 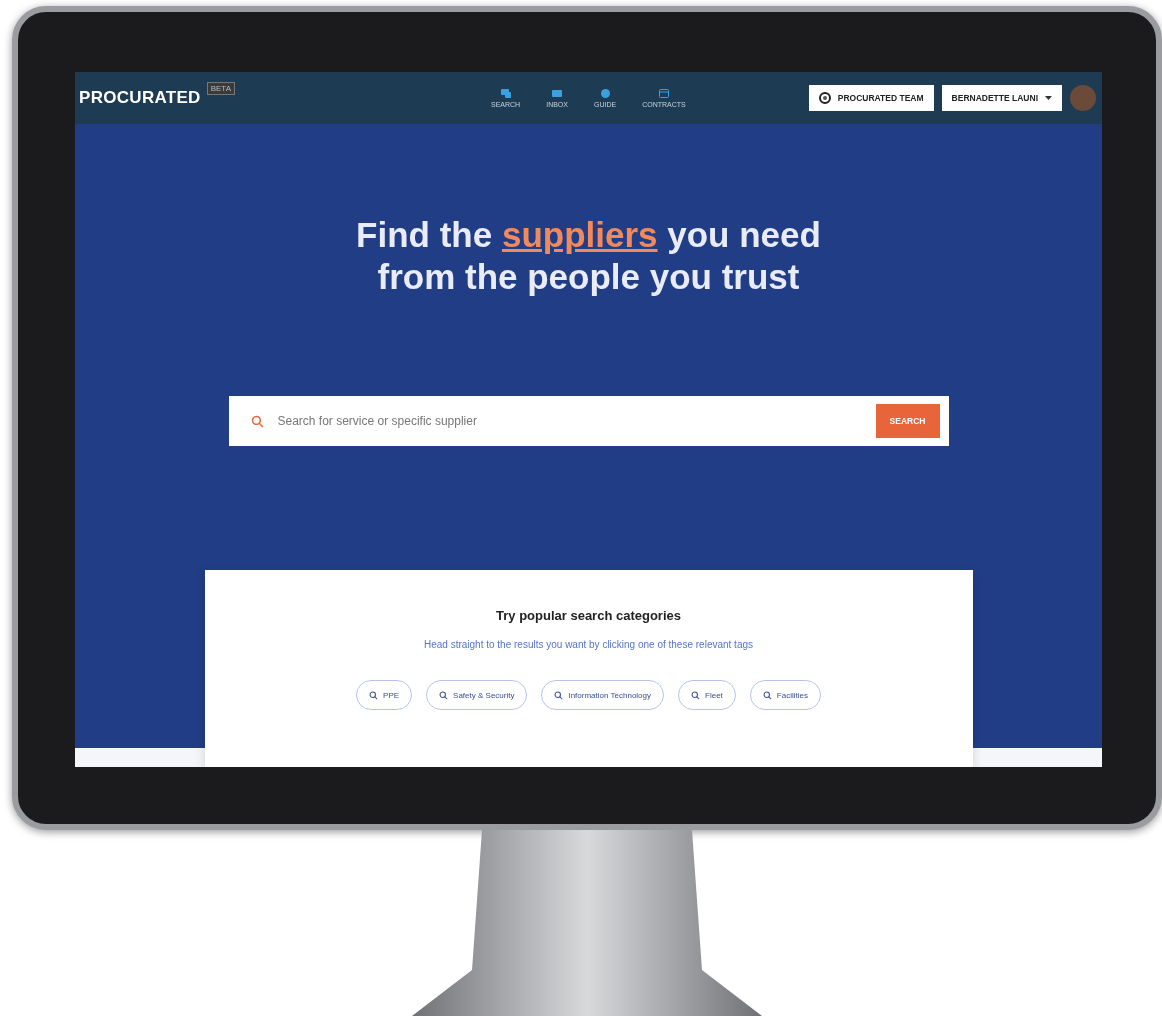 I want to click on category-tag: Safety & Security, so click(x=477, y=695).